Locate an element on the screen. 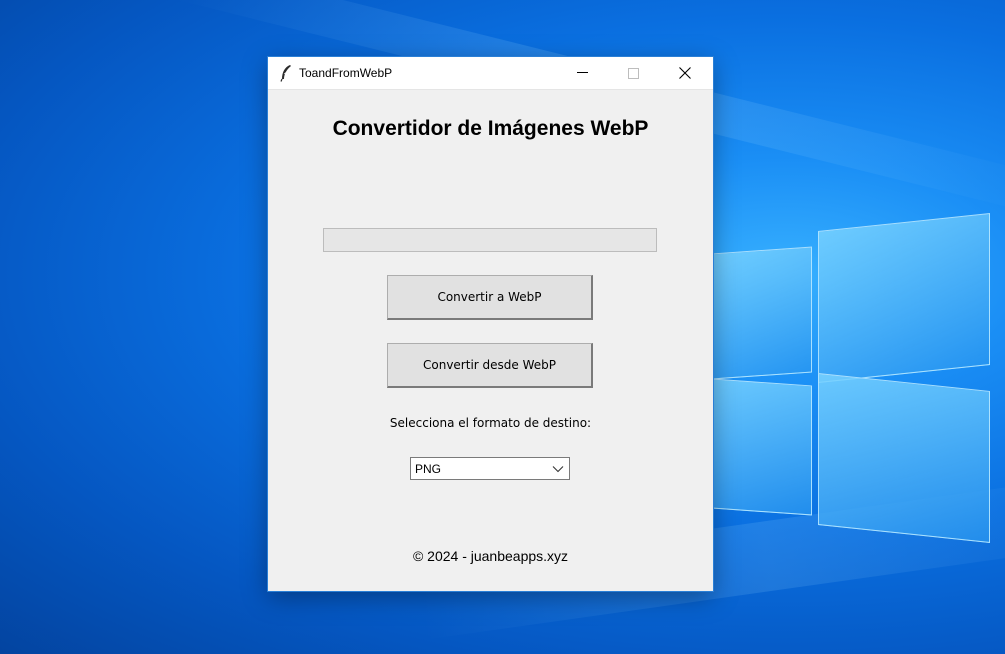 This screenshot has height=654, width=1005. close-icon is located at coordinates (685, 73).